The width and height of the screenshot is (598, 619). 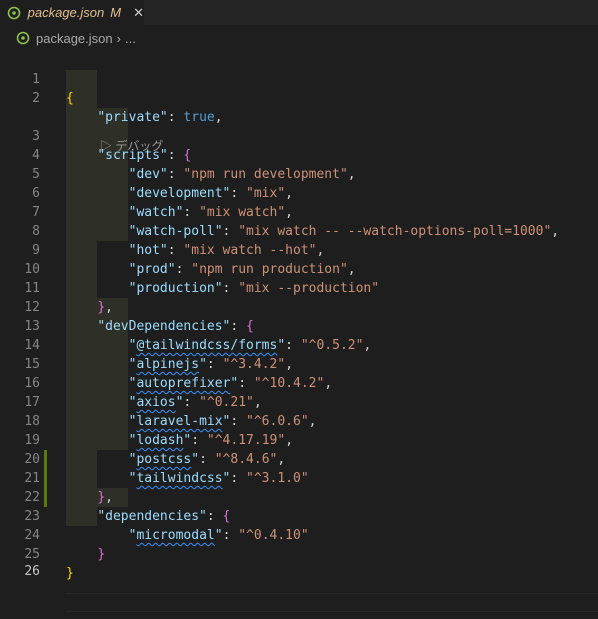 What do you see at coordinates (299, 154) in the screenshot?
I see `code-line: 4 "dev": "npm run development",` at bounding box center [299, 154].